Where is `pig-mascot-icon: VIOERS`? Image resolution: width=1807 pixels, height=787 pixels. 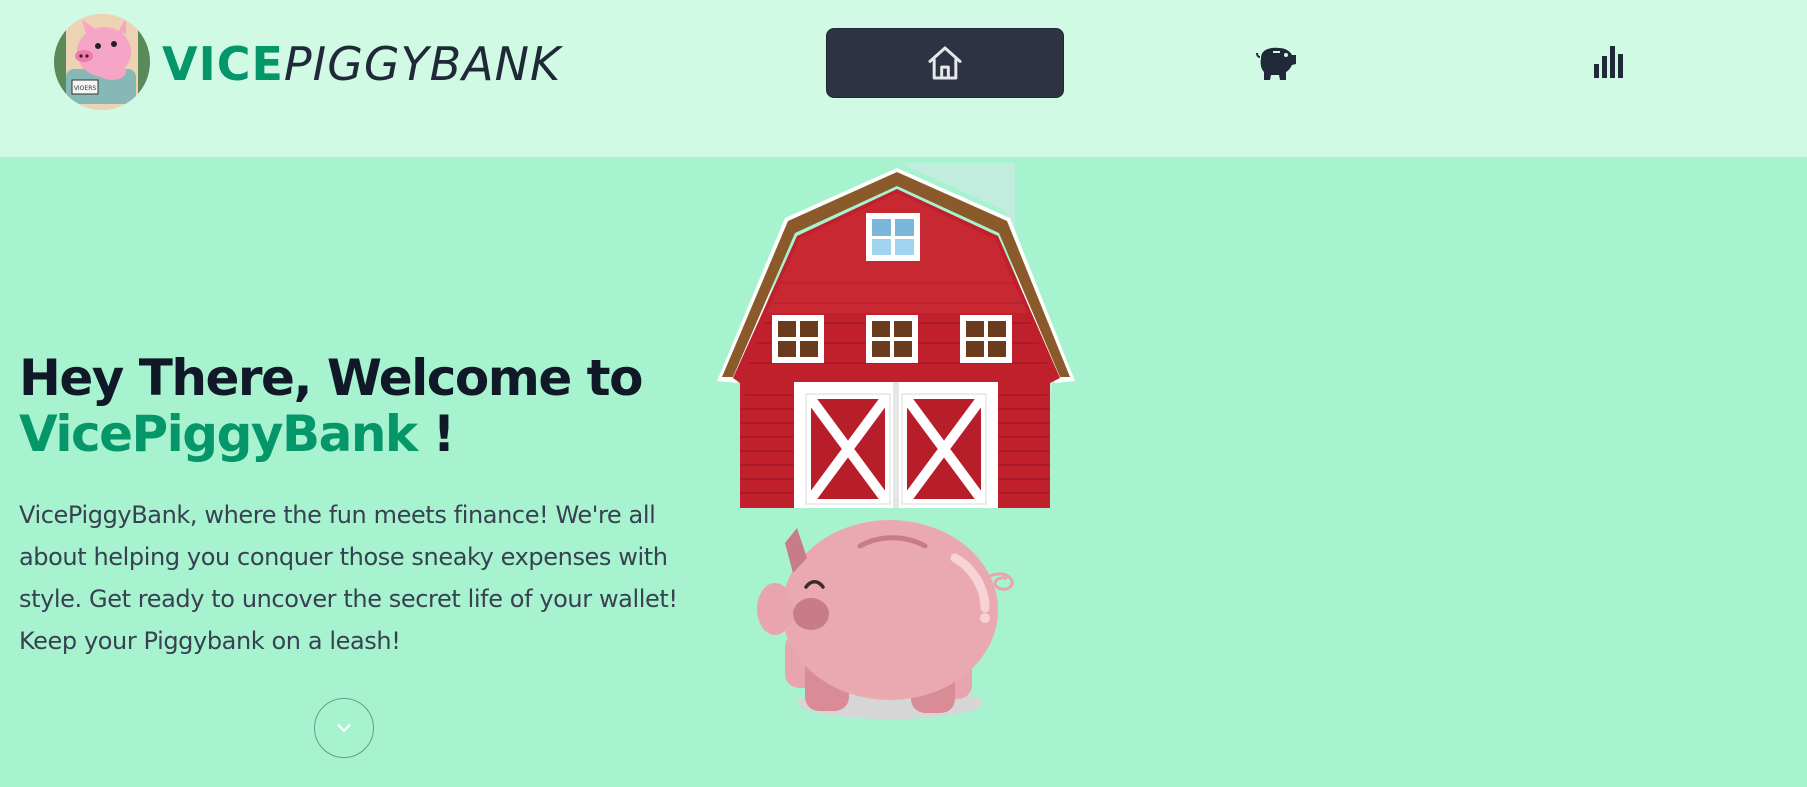 pig-mascot-icon: VIOERS is located at coordinates (102, 62).